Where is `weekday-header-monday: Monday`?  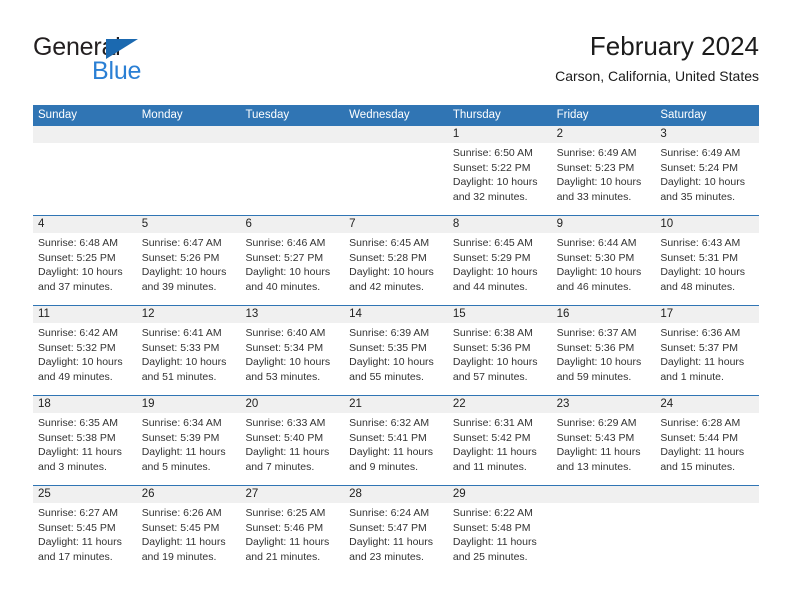
weekday-header-monday: Monday is located at coordinates (162, 115).